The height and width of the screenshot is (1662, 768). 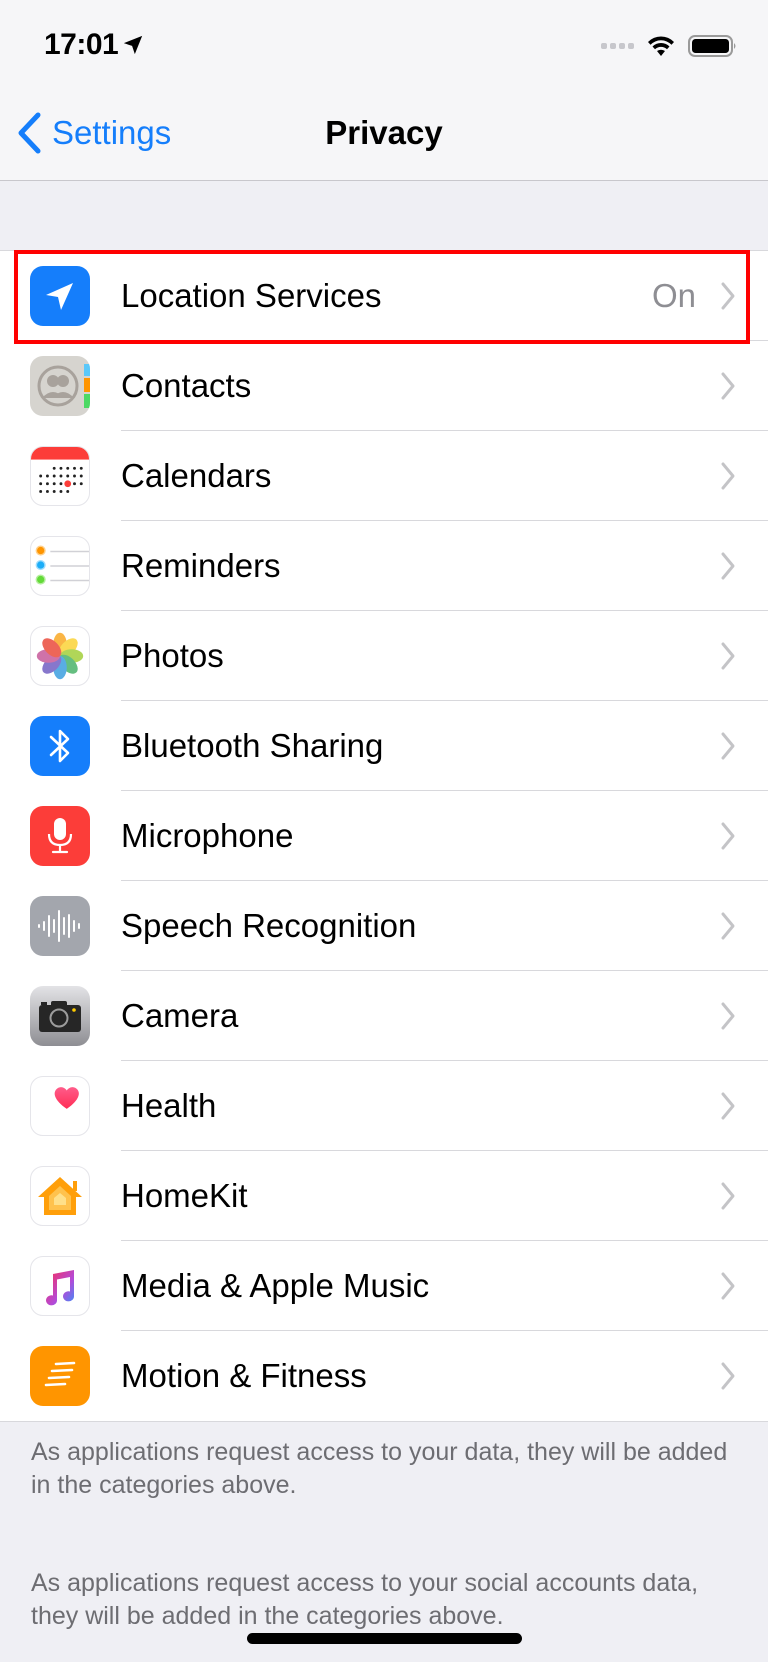 What do you see at coordinates (186, 385) in the screenshot?
I see `list-item-label: Contacts` at bounding box center [186, 385].